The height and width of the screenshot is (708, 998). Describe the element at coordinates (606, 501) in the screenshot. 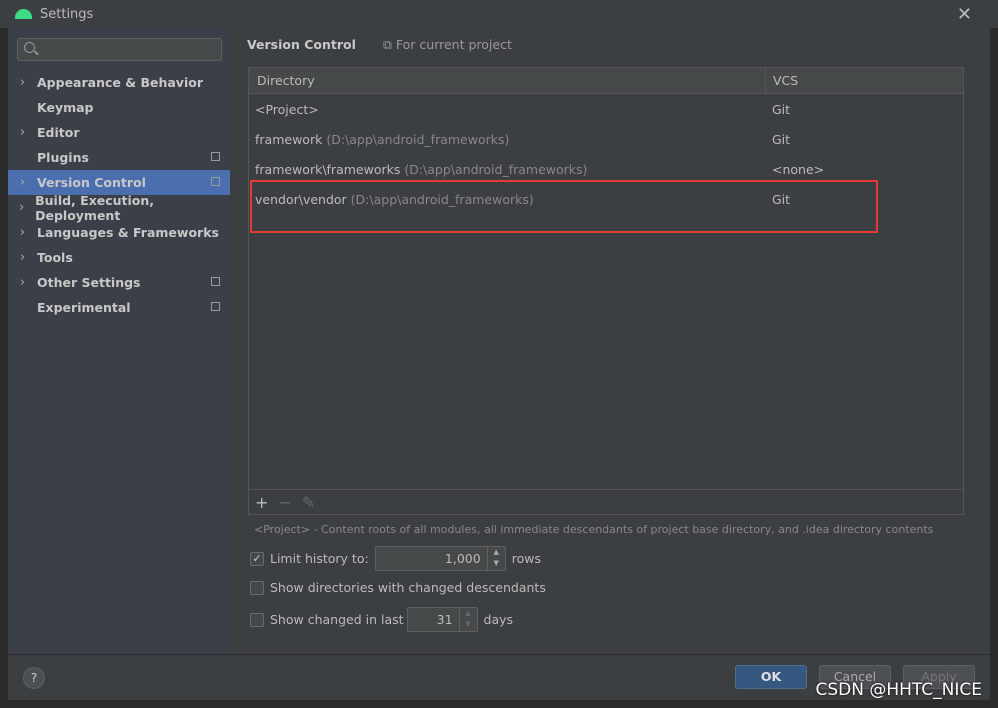

I see `table-toolbar: + − ✎` at that location.